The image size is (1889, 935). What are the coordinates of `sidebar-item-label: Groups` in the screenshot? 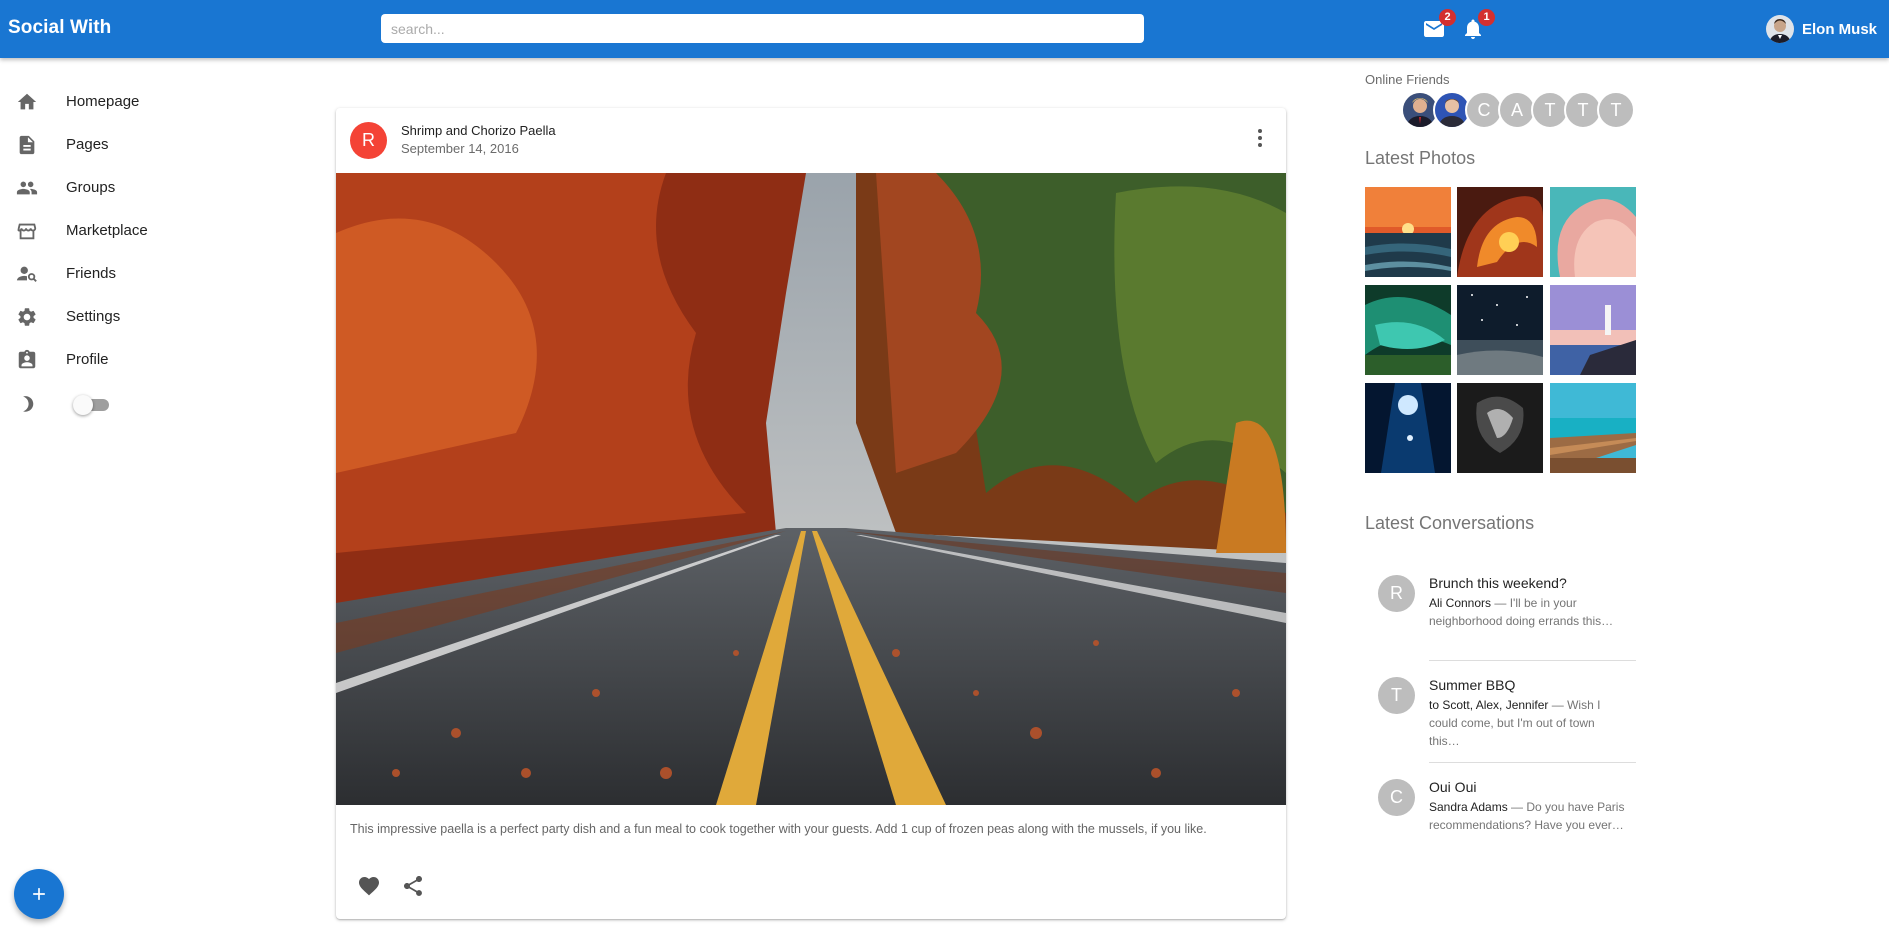 It's located at (91, 187).